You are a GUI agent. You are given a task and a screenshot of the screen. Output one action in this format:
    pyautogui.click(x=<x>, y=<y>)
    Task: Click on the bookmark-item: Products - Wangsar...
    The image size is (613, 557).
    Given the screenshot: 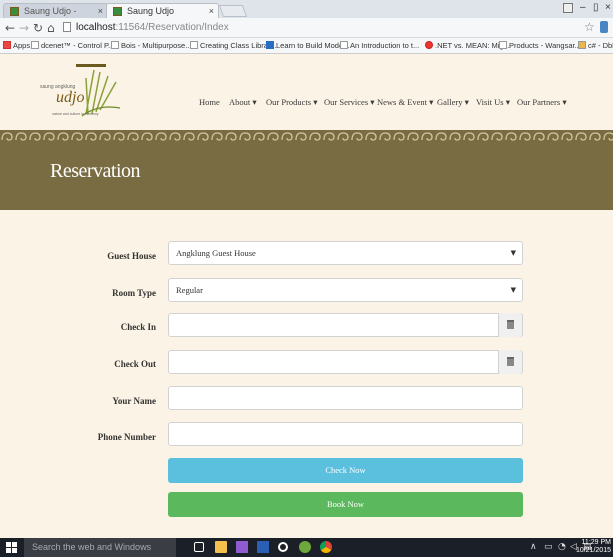 What is the action you would take?
    pyautogui.click(x=540, y=45)
    